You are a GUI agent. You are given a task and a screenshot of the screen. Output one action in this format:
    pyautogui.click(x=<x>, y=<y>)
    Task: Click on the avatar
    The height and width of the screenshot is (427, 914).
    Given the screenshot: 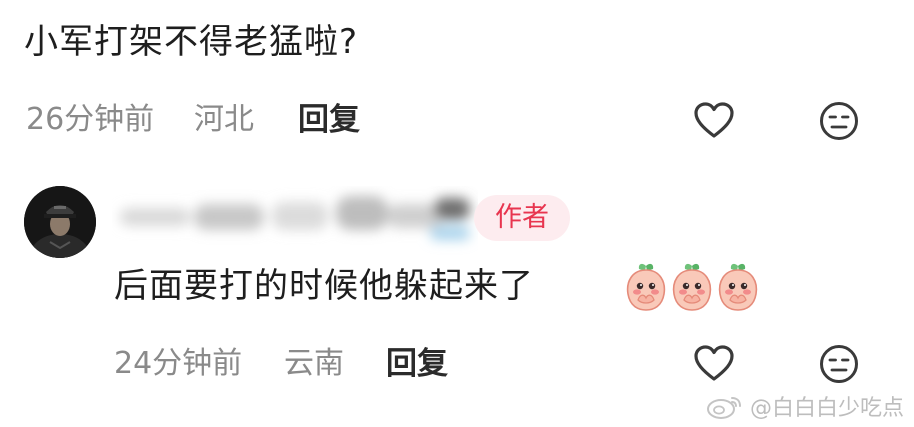 What is the action you would take?
    pyautogui.click(x=60, y=222)
    